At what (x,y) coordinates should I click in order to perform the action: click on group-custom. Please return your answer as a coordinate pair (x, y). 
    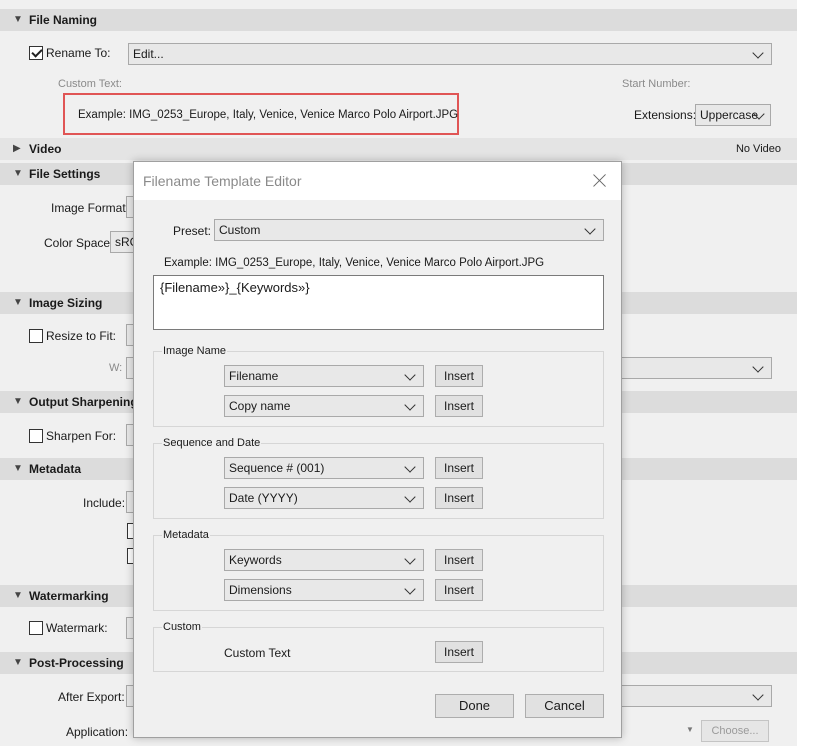
    Looking at the image, I should click on (378, 649).